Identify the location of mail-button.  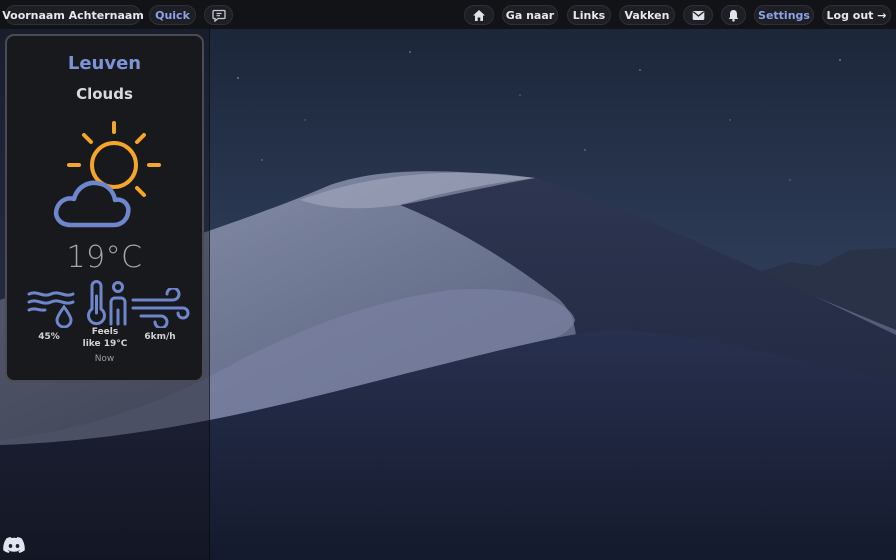
(698, 15).